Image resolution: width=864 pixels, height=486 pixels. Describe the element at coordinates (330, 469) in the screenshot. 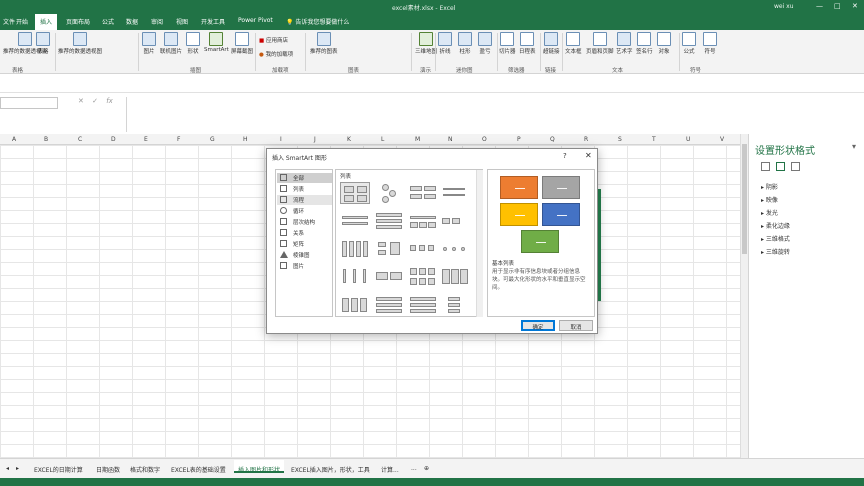

I see `sheet-tab: EXCEL插入图片，形状，工具` at that location.